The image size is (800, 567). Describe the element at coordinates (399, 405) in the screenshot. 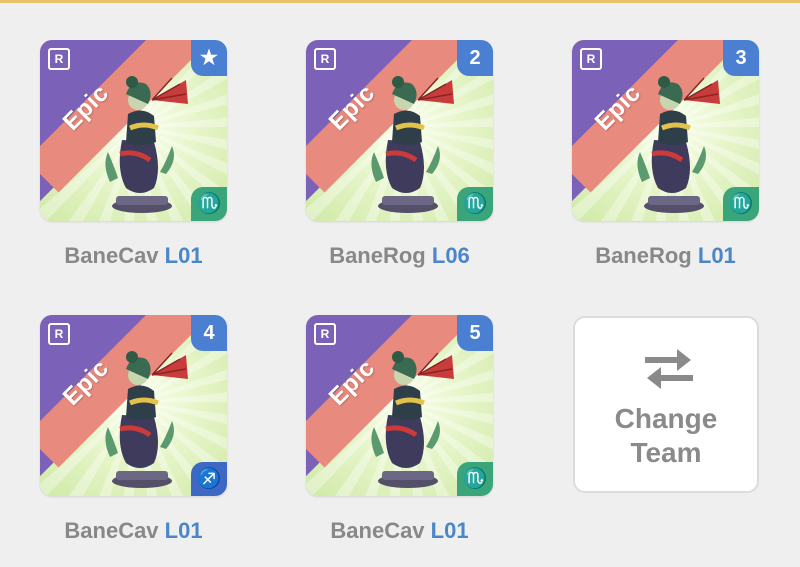

I see `hero-card: Epic R 5 ♏` at that location.